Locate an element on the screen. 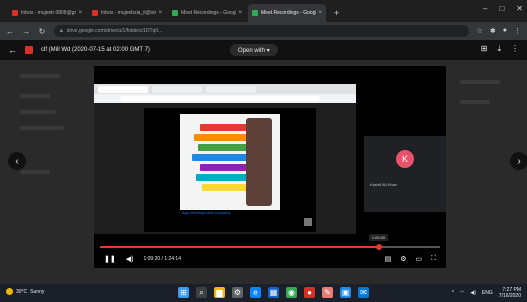 The image size is (527, 302). speaker-icon: ◀) is located at coordinates (473, 293).